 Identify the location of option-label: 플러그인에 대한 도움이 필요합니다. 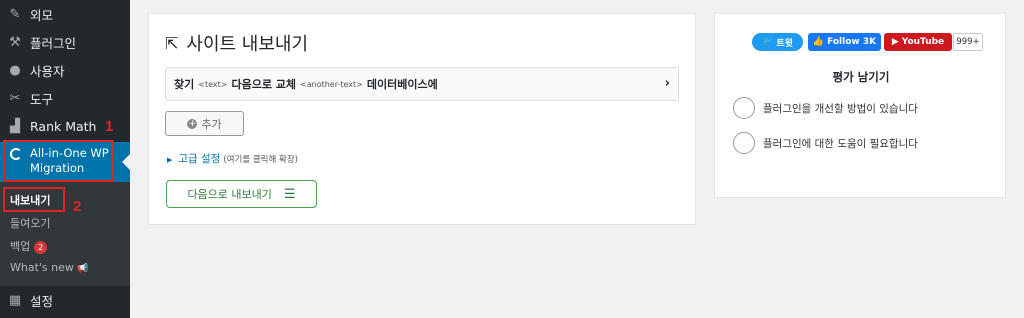
(840, 143).